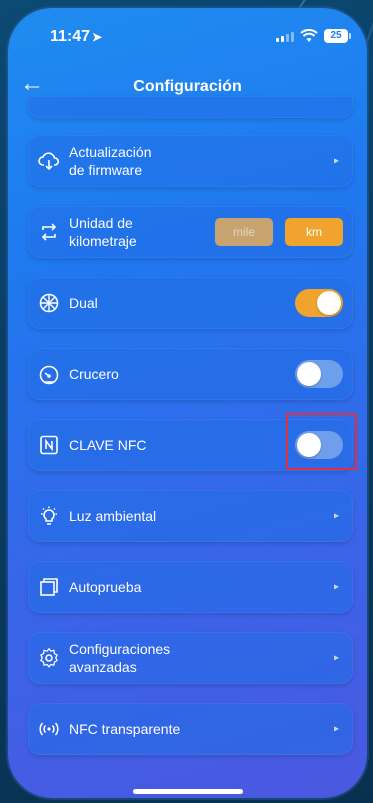 This screenshot has width=373, height=803. What do you see at coordinates (321, 441) in the screenshot?
I see `highlight-box` at bounding box center [321, 441].